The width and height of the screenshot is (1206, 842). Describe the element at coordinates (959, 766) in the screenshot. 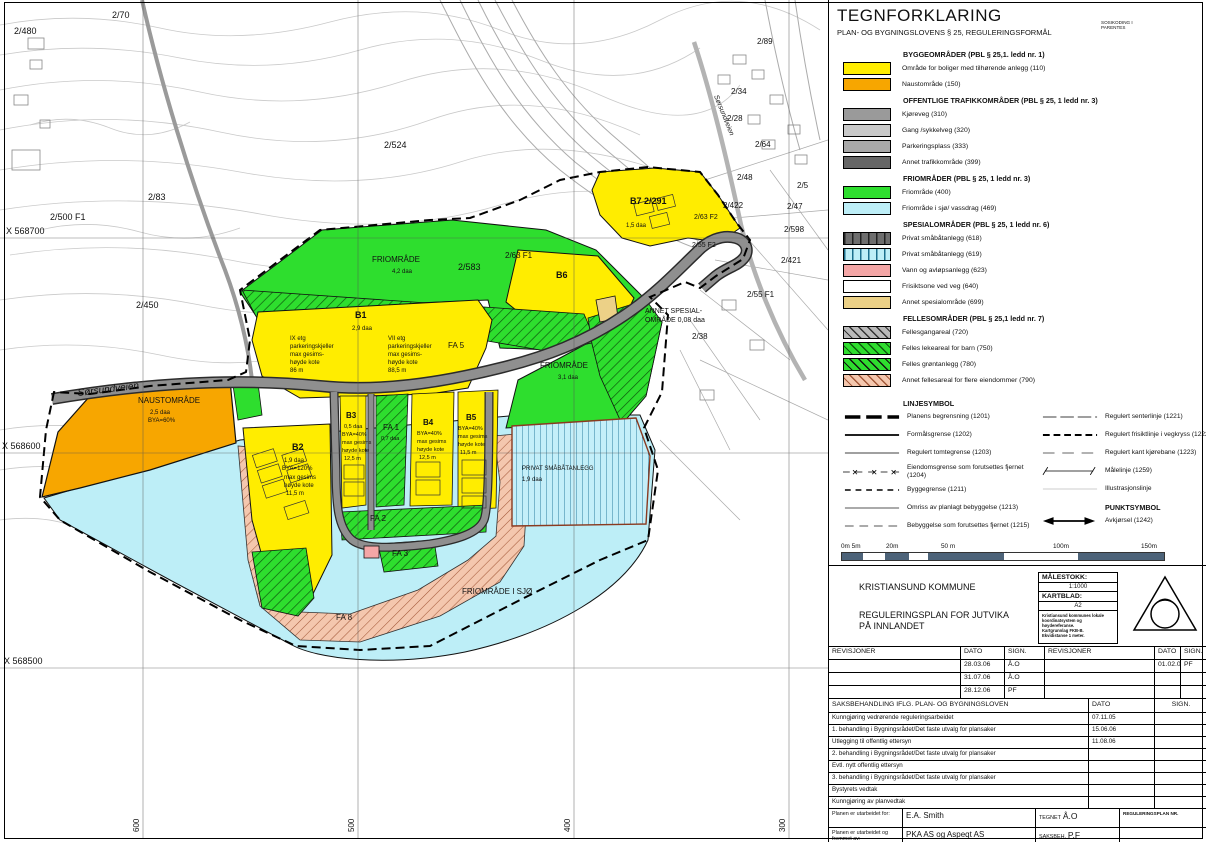

I see `case-step-label: Evtl. nytt offentlig ettersyn` at that location.